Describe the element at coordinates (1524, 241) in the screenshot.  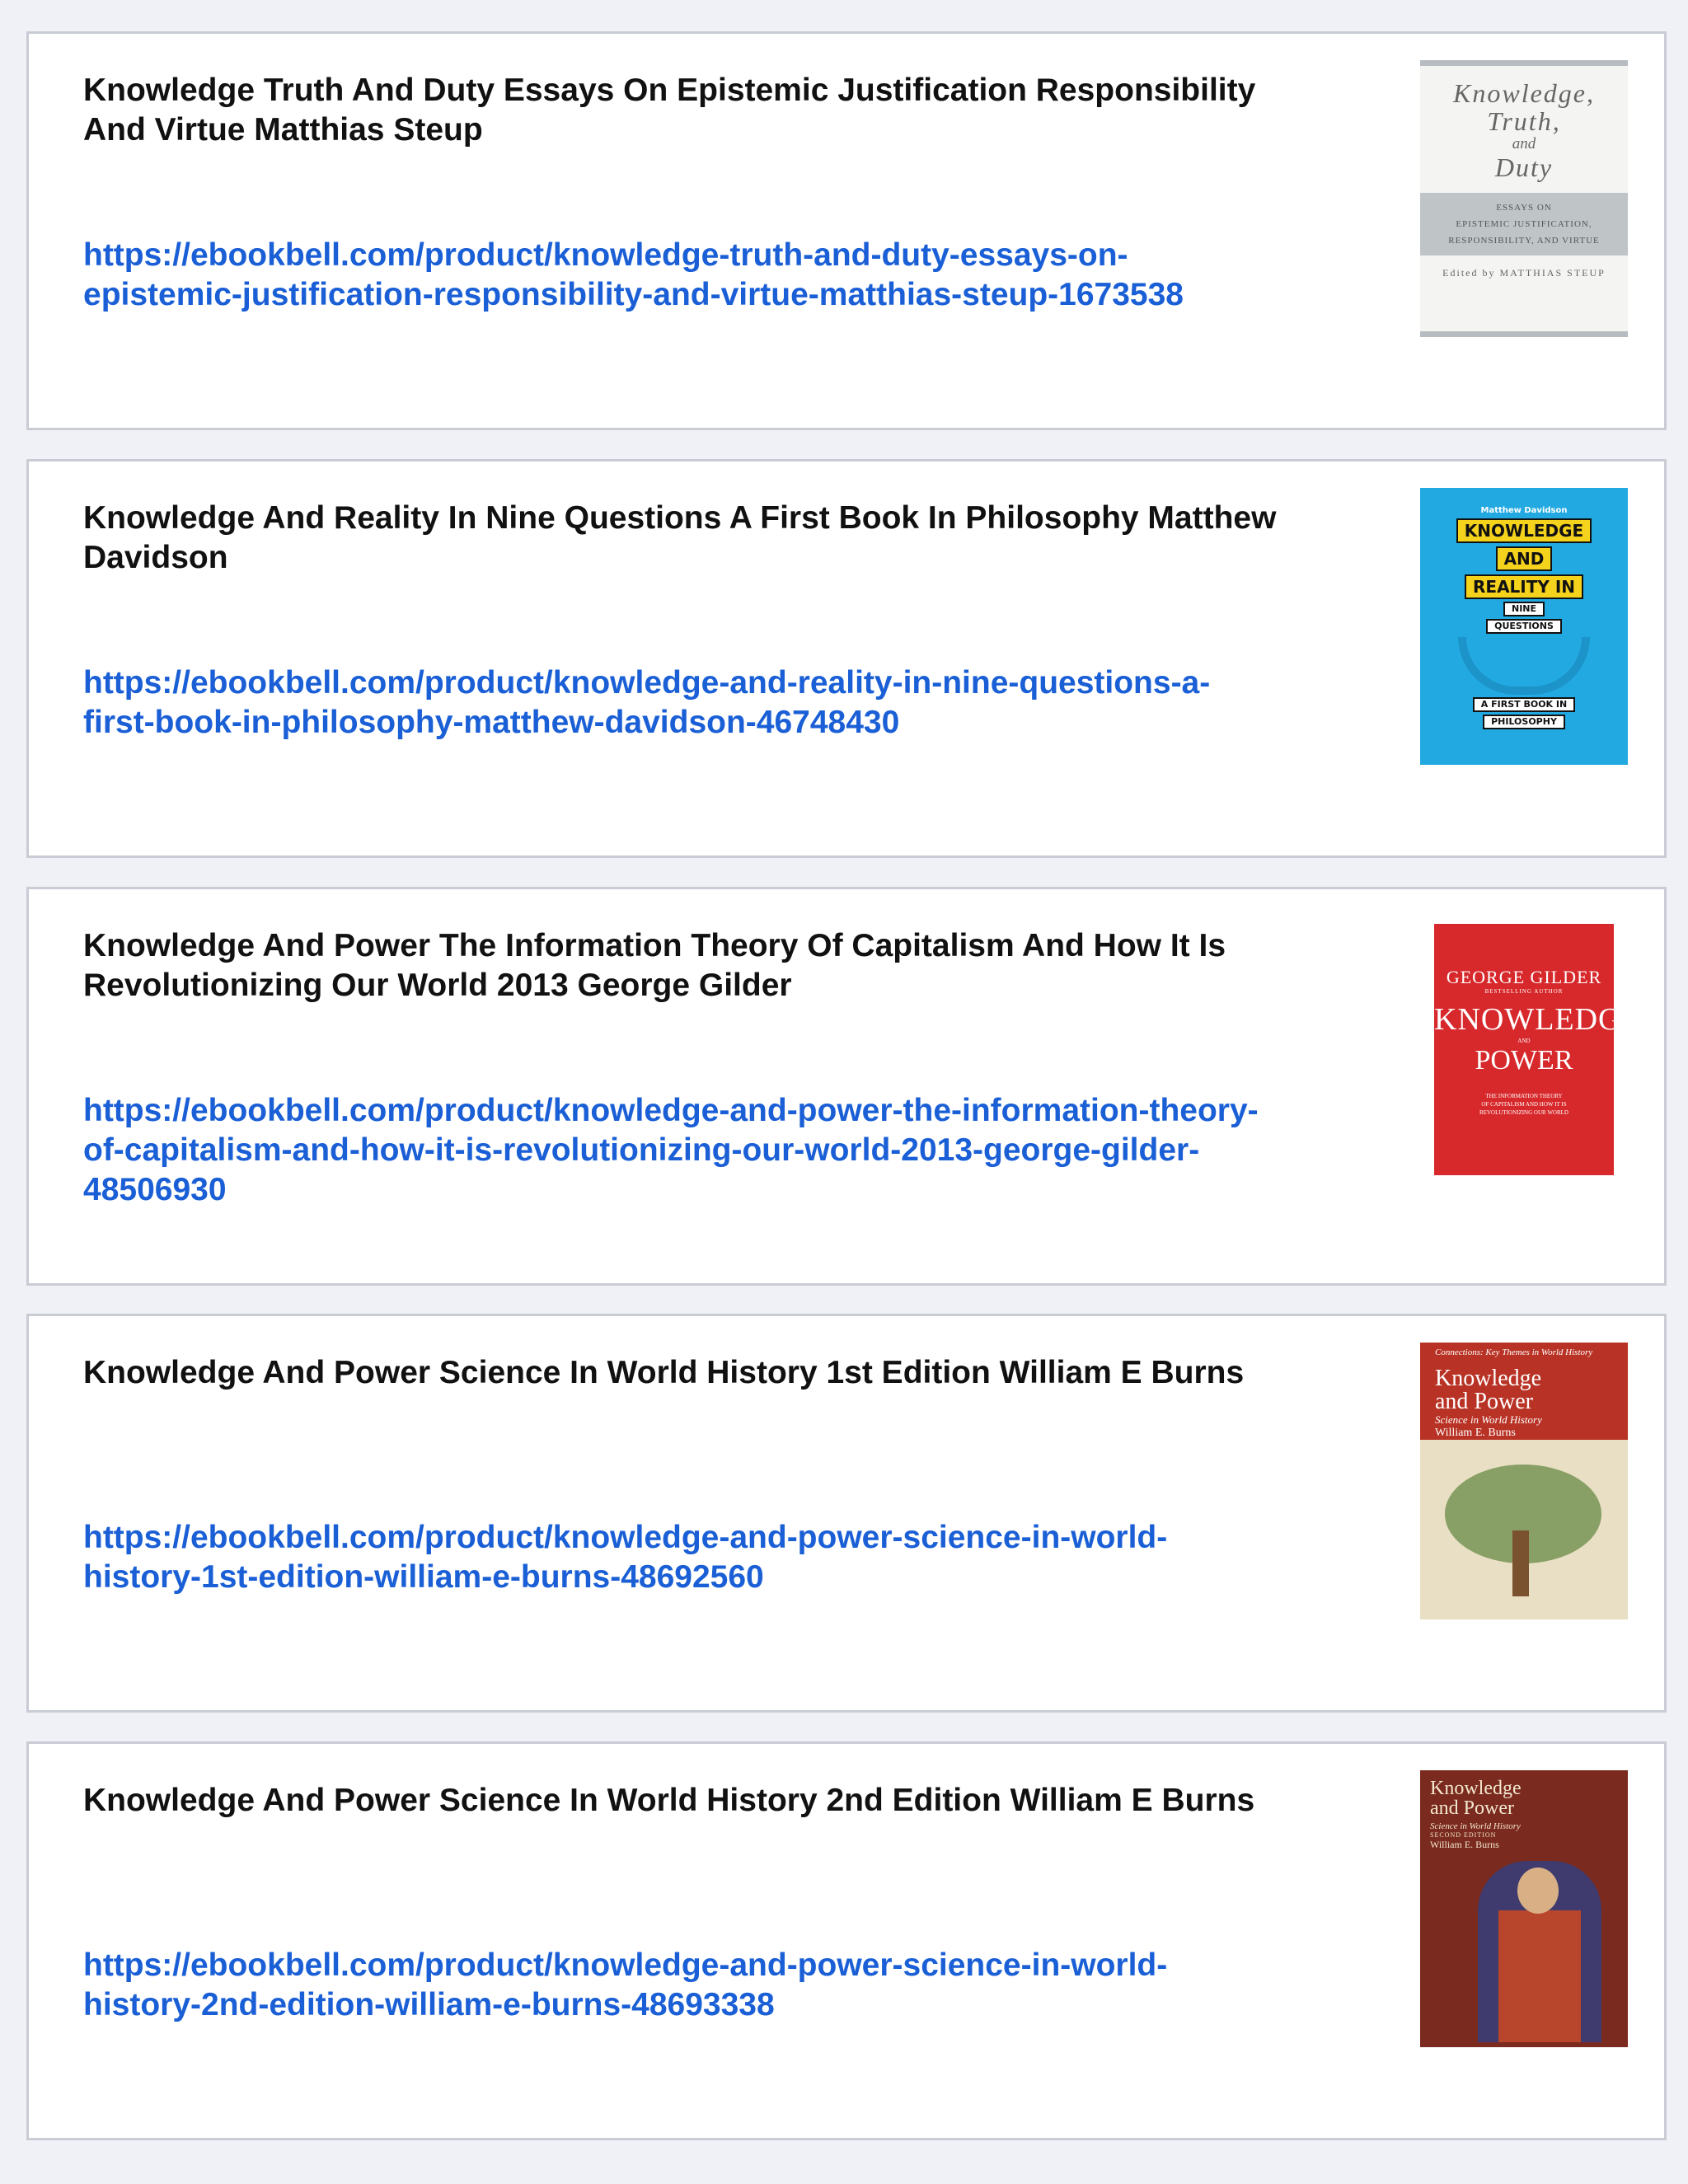
I see `cover-text: RESPONSIBILITY, AND VIRTUE` at that location.